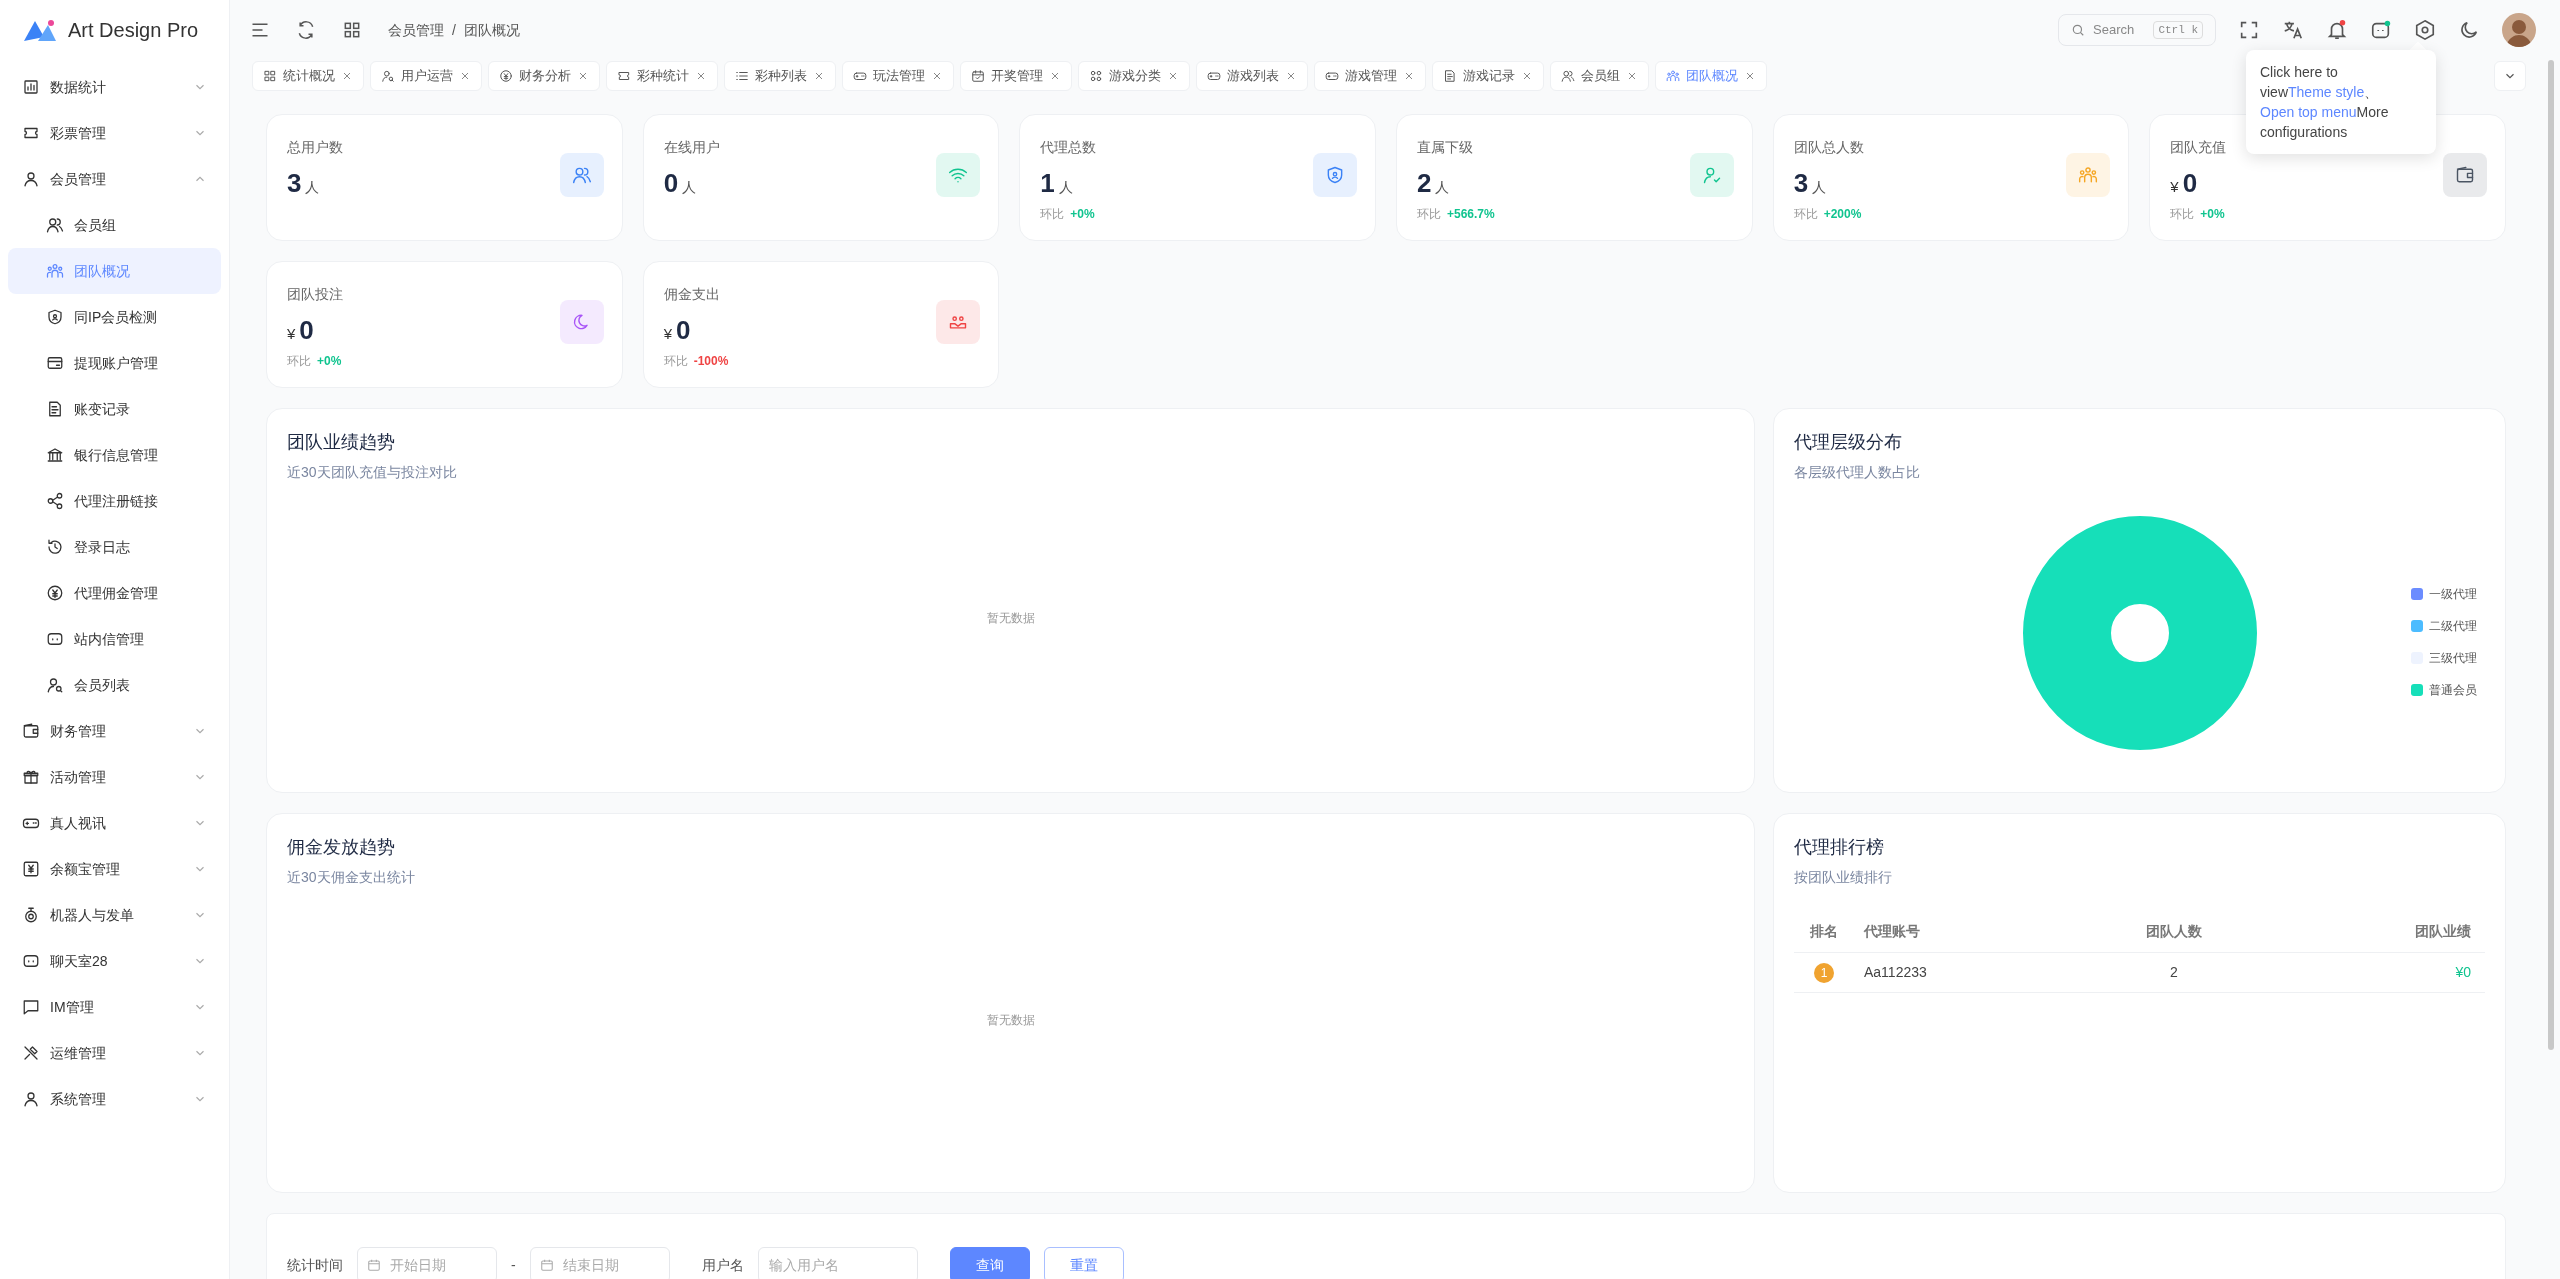 This screenshot has width=2560, height=1279. Describe the element at coordinates (2381, 30) in the screenshot. I see `chat-icon` at that location.